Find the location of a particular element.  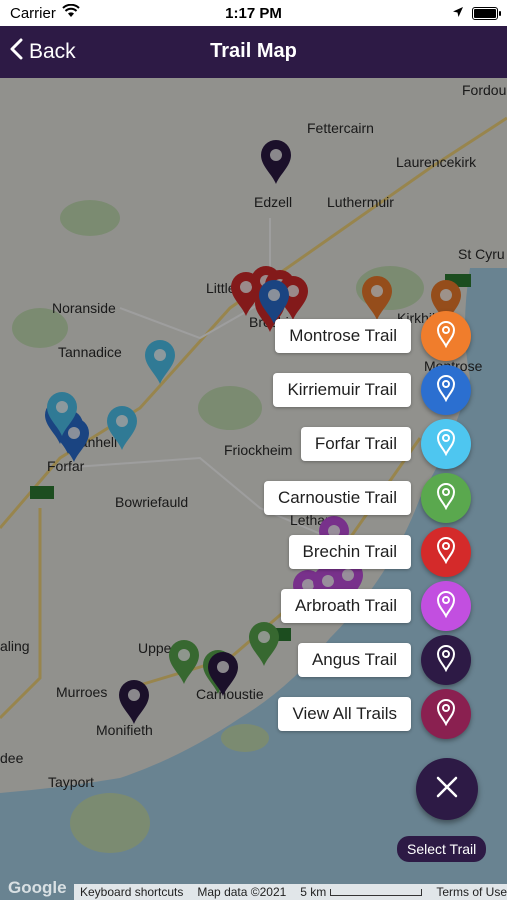

trail-menu-item: Montrose Trail is located at coordinates (373, 336).